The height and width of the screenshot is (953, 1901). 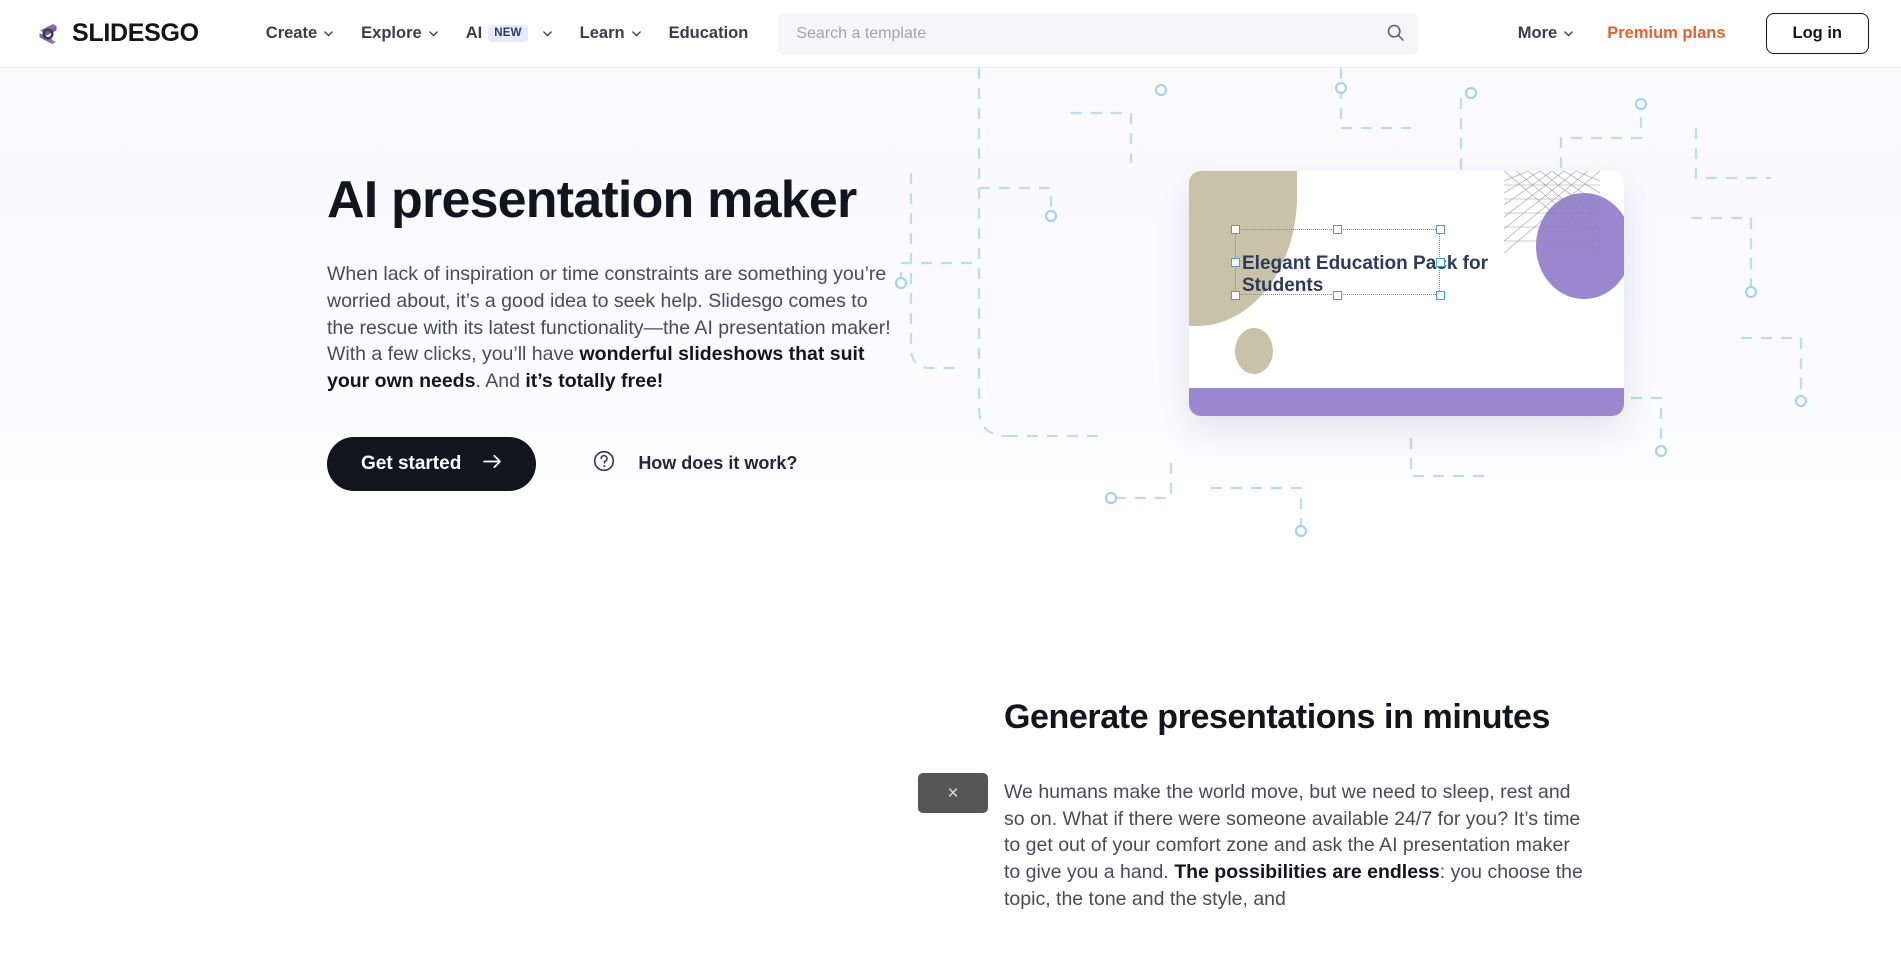 I want to click on slide-beige-dot, so click(x=1254, y=351).